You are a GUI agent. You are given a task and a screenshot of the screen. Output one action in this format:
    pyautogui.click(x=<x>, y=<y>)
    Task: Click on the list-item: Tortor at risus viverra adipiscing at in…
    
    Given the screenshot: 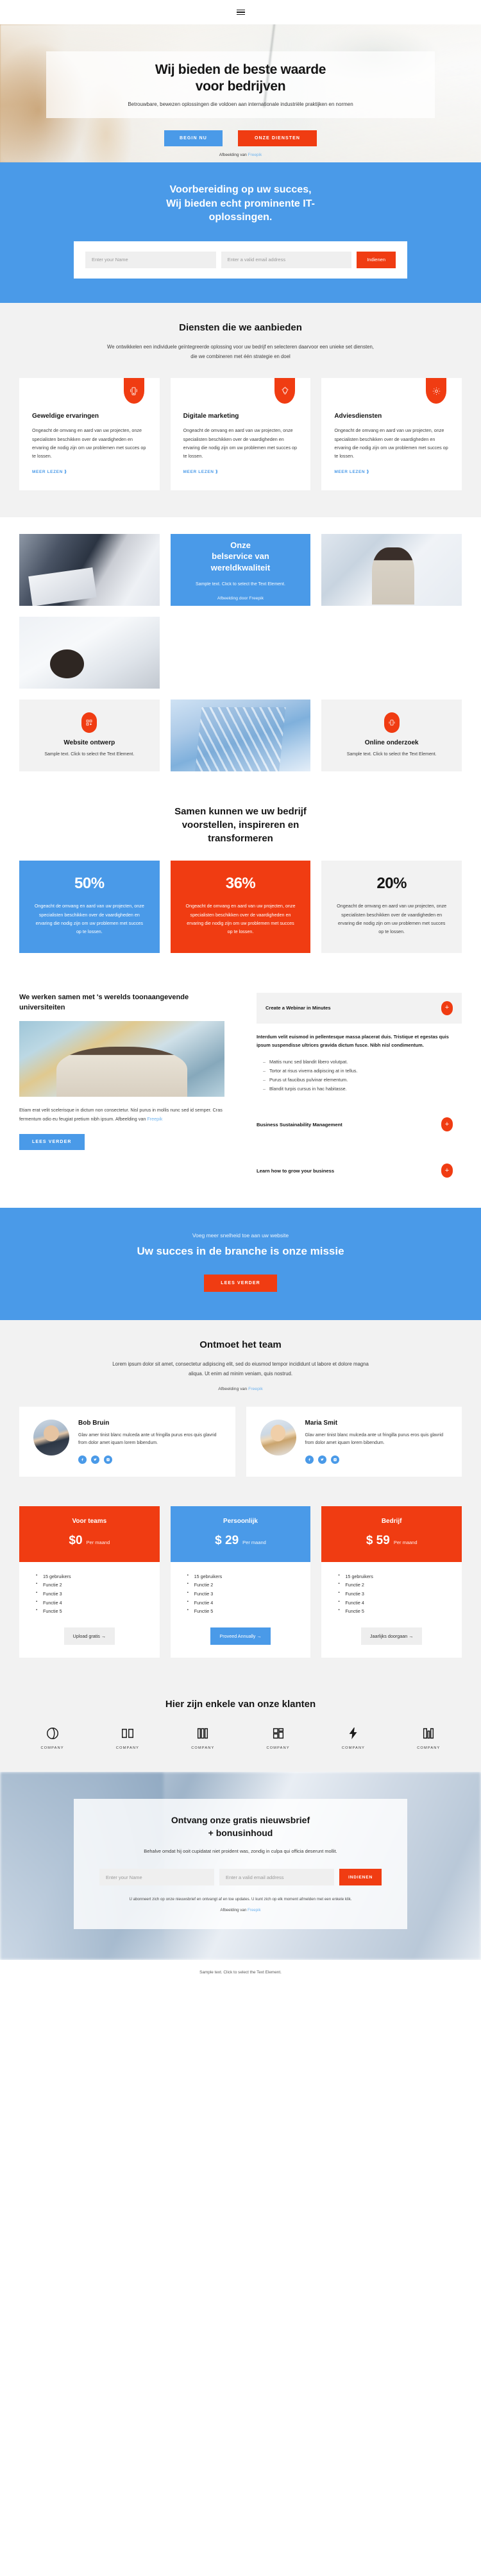 What is the action you would take?
    pyautogui.click(x=362, y=1071)
    